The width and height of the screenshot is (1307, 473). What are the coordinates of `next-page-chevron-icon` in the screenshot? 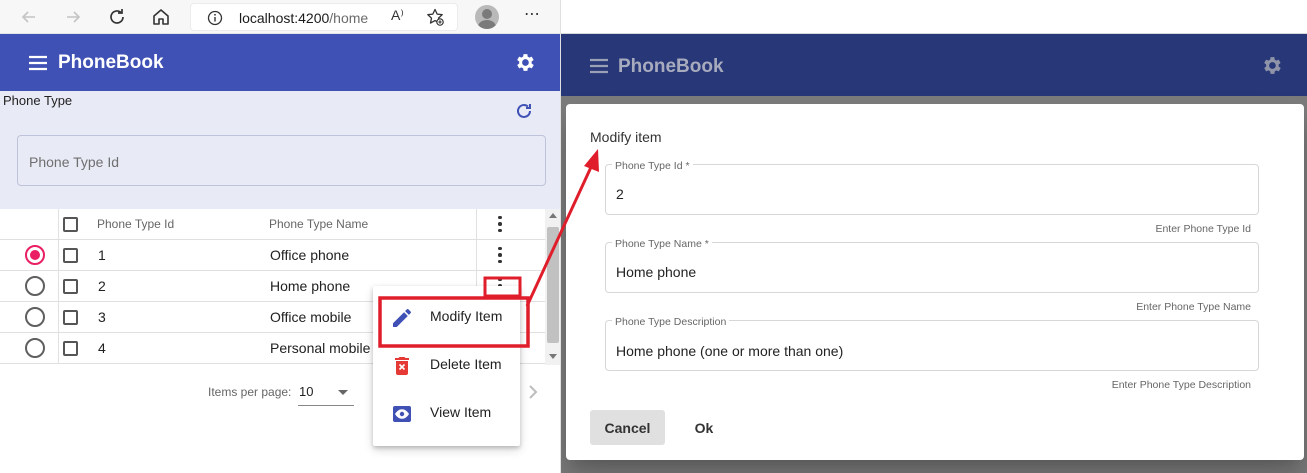 It's located at (533, 394).